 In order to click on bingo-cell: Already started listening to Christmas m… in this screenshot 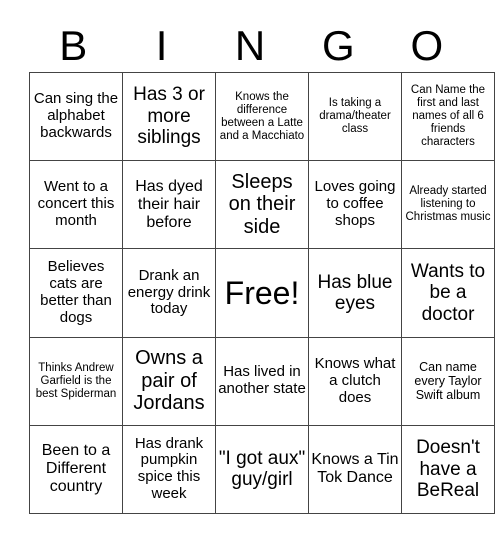, I will do `click(448, 205)`.